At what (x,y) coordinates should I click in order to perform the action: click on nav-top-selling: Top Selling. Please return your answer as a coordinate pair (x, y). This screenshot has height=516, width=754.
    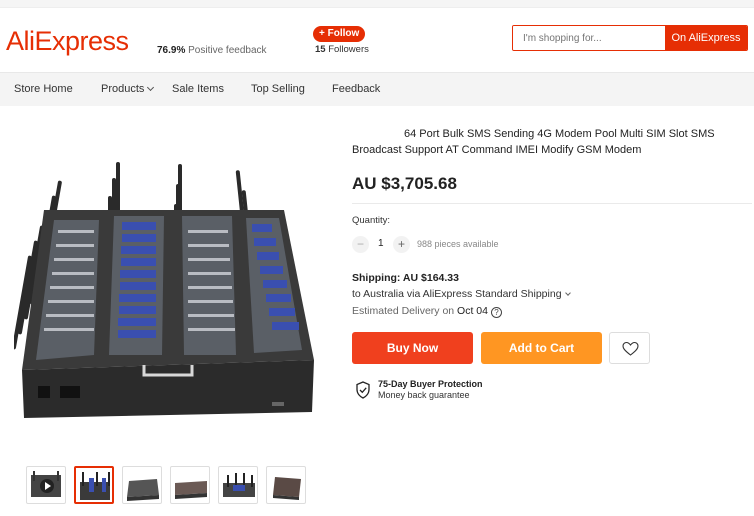
    Looking at the image, I should click on (278, 89).